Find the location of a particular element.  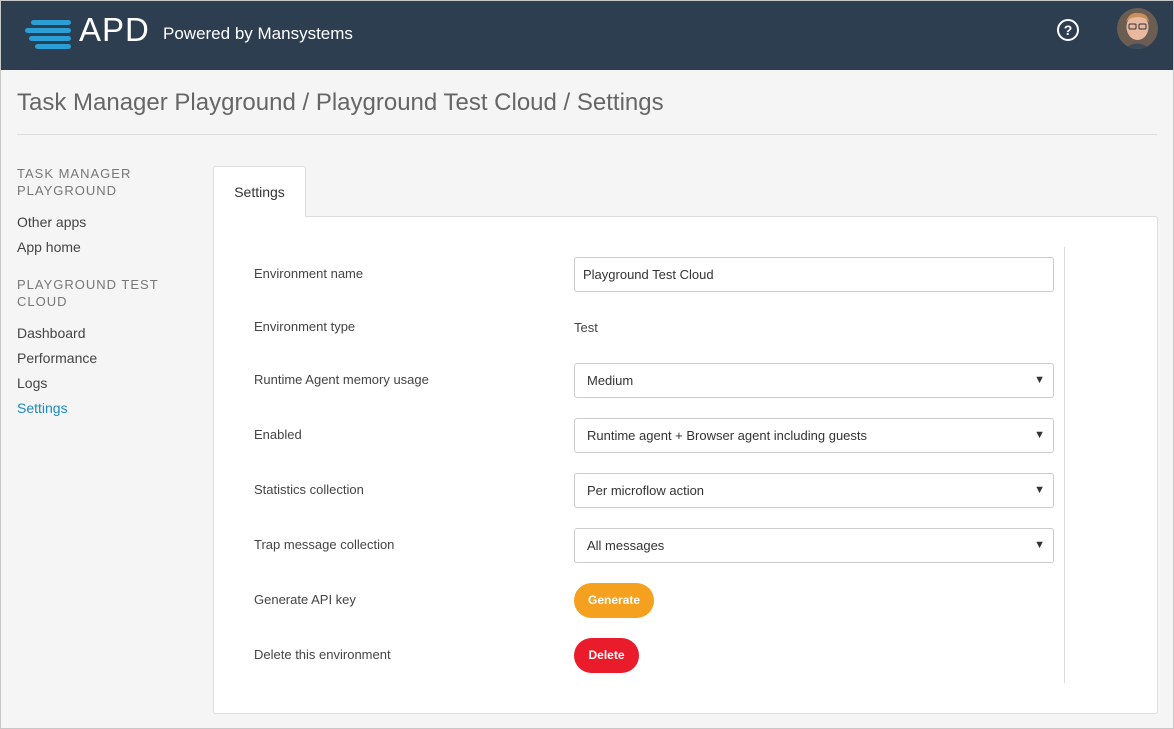

sidebar-item-logs: Logs is located at coordinates (107, 383).